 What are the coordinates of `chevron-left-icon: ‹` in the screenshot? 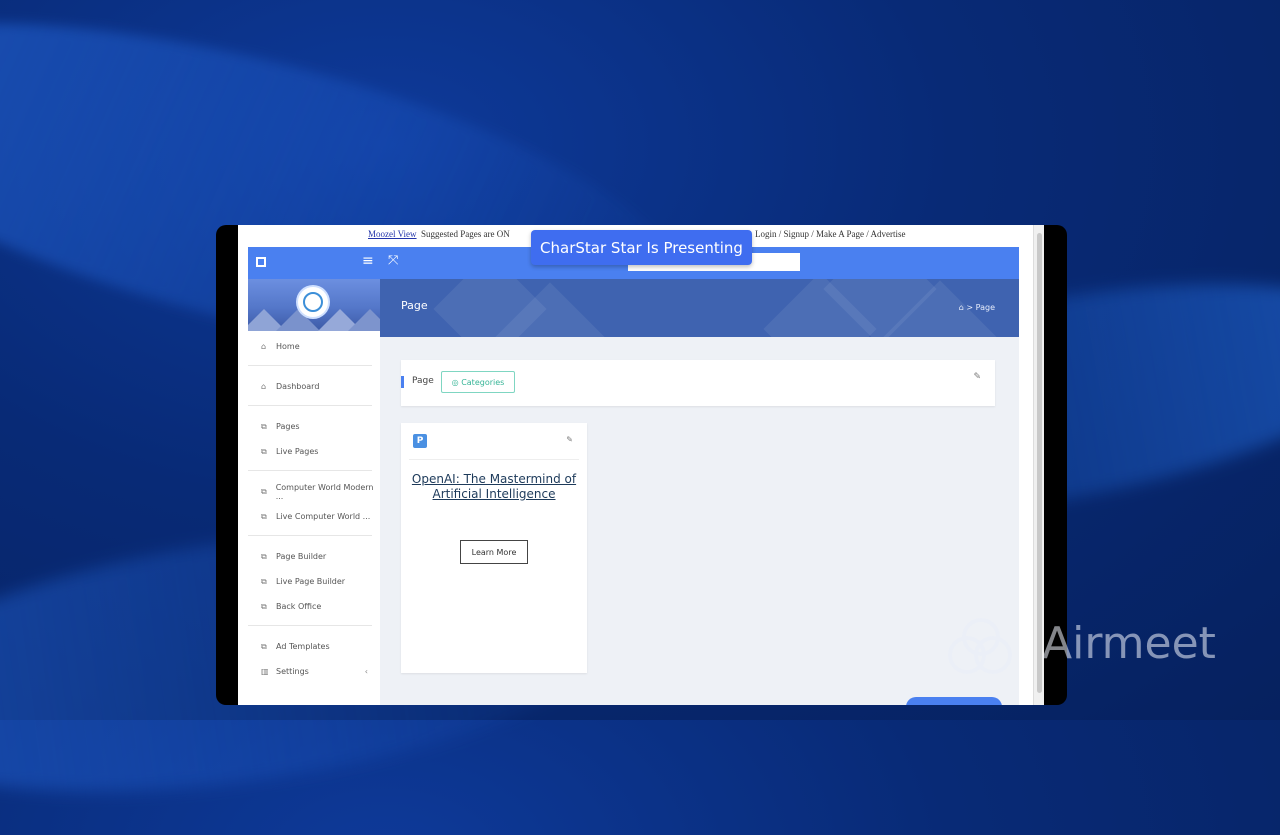 It's located at (366, 671).